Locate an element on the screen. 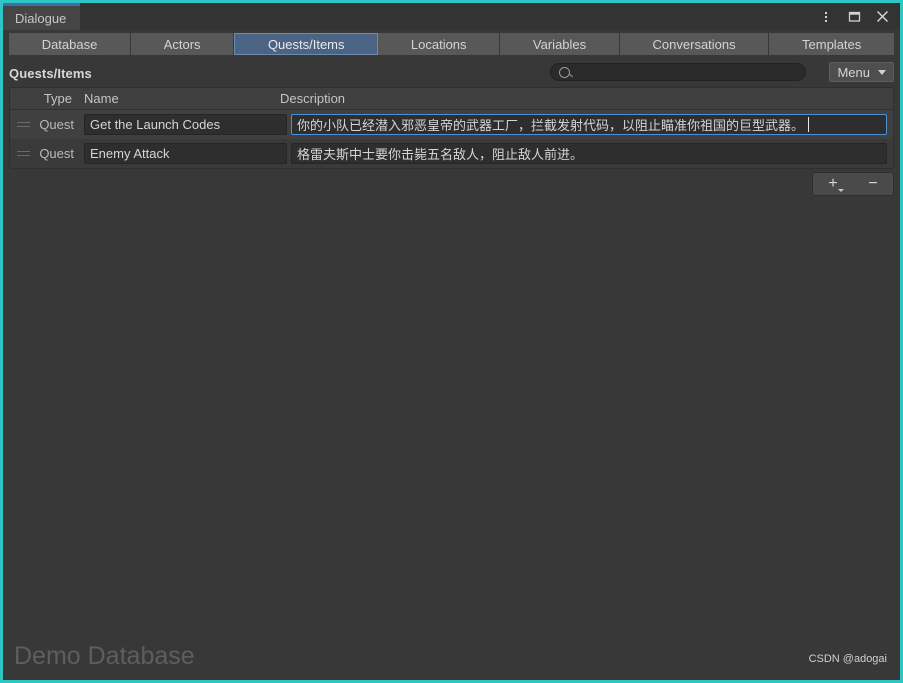  tab-label: Quests/Items is located at coordinates (306, 44).